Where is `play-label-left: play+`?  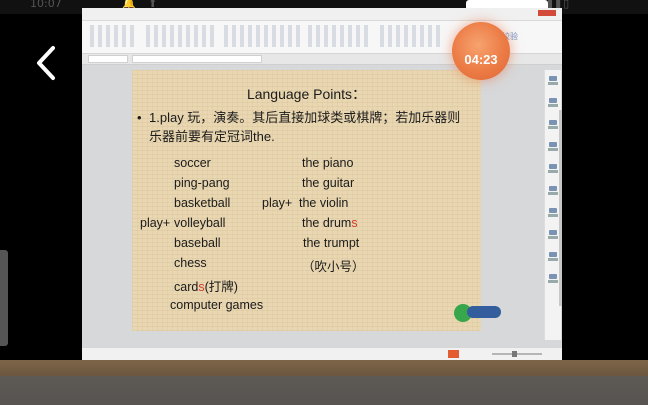
play-label-left: play+ is located at coordinates (155, 223).